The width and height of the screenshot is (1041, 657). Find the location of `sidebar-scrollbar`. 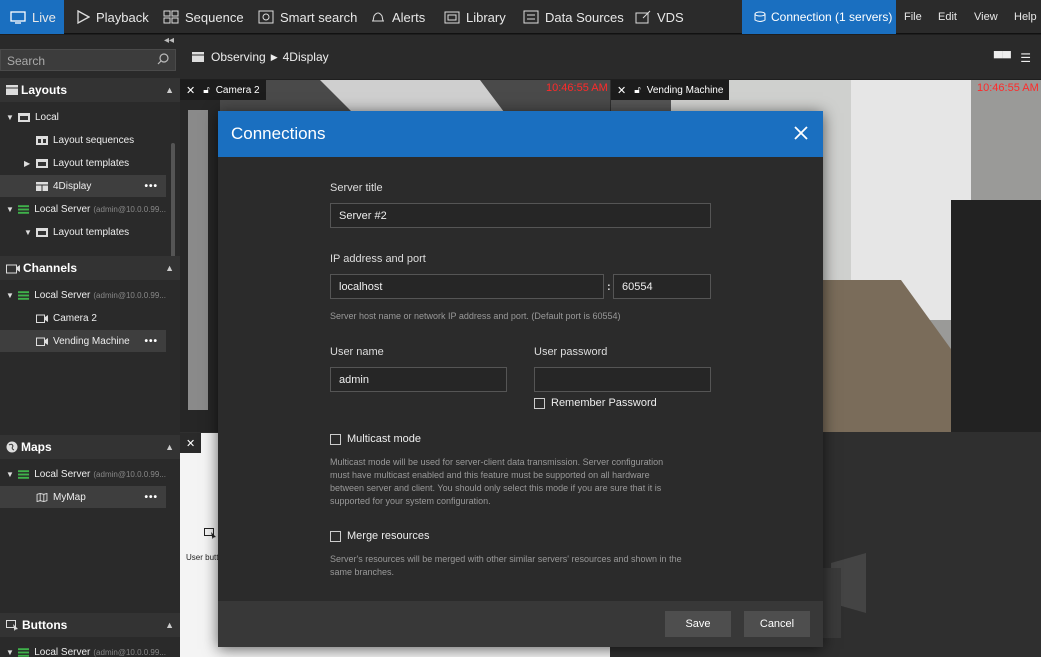

sidebar-scrollbar is located at coordinates (173, 208).